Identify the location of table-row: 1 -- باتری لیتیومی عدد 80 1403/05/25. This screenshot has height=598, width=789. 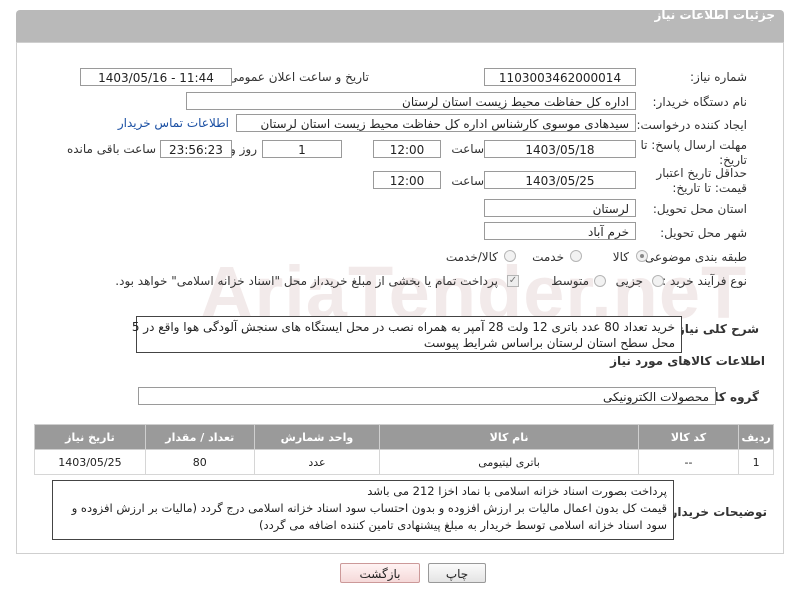
(404, 462).